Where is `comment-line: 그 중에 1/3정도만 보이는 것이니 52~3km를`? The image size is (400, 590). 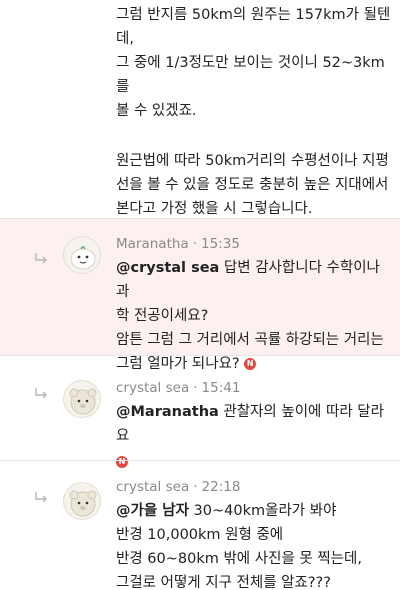
comment-line: 그 중에 1/3정도만 보이는 것이니 52~3km를 is located at coordinates (250, 75).